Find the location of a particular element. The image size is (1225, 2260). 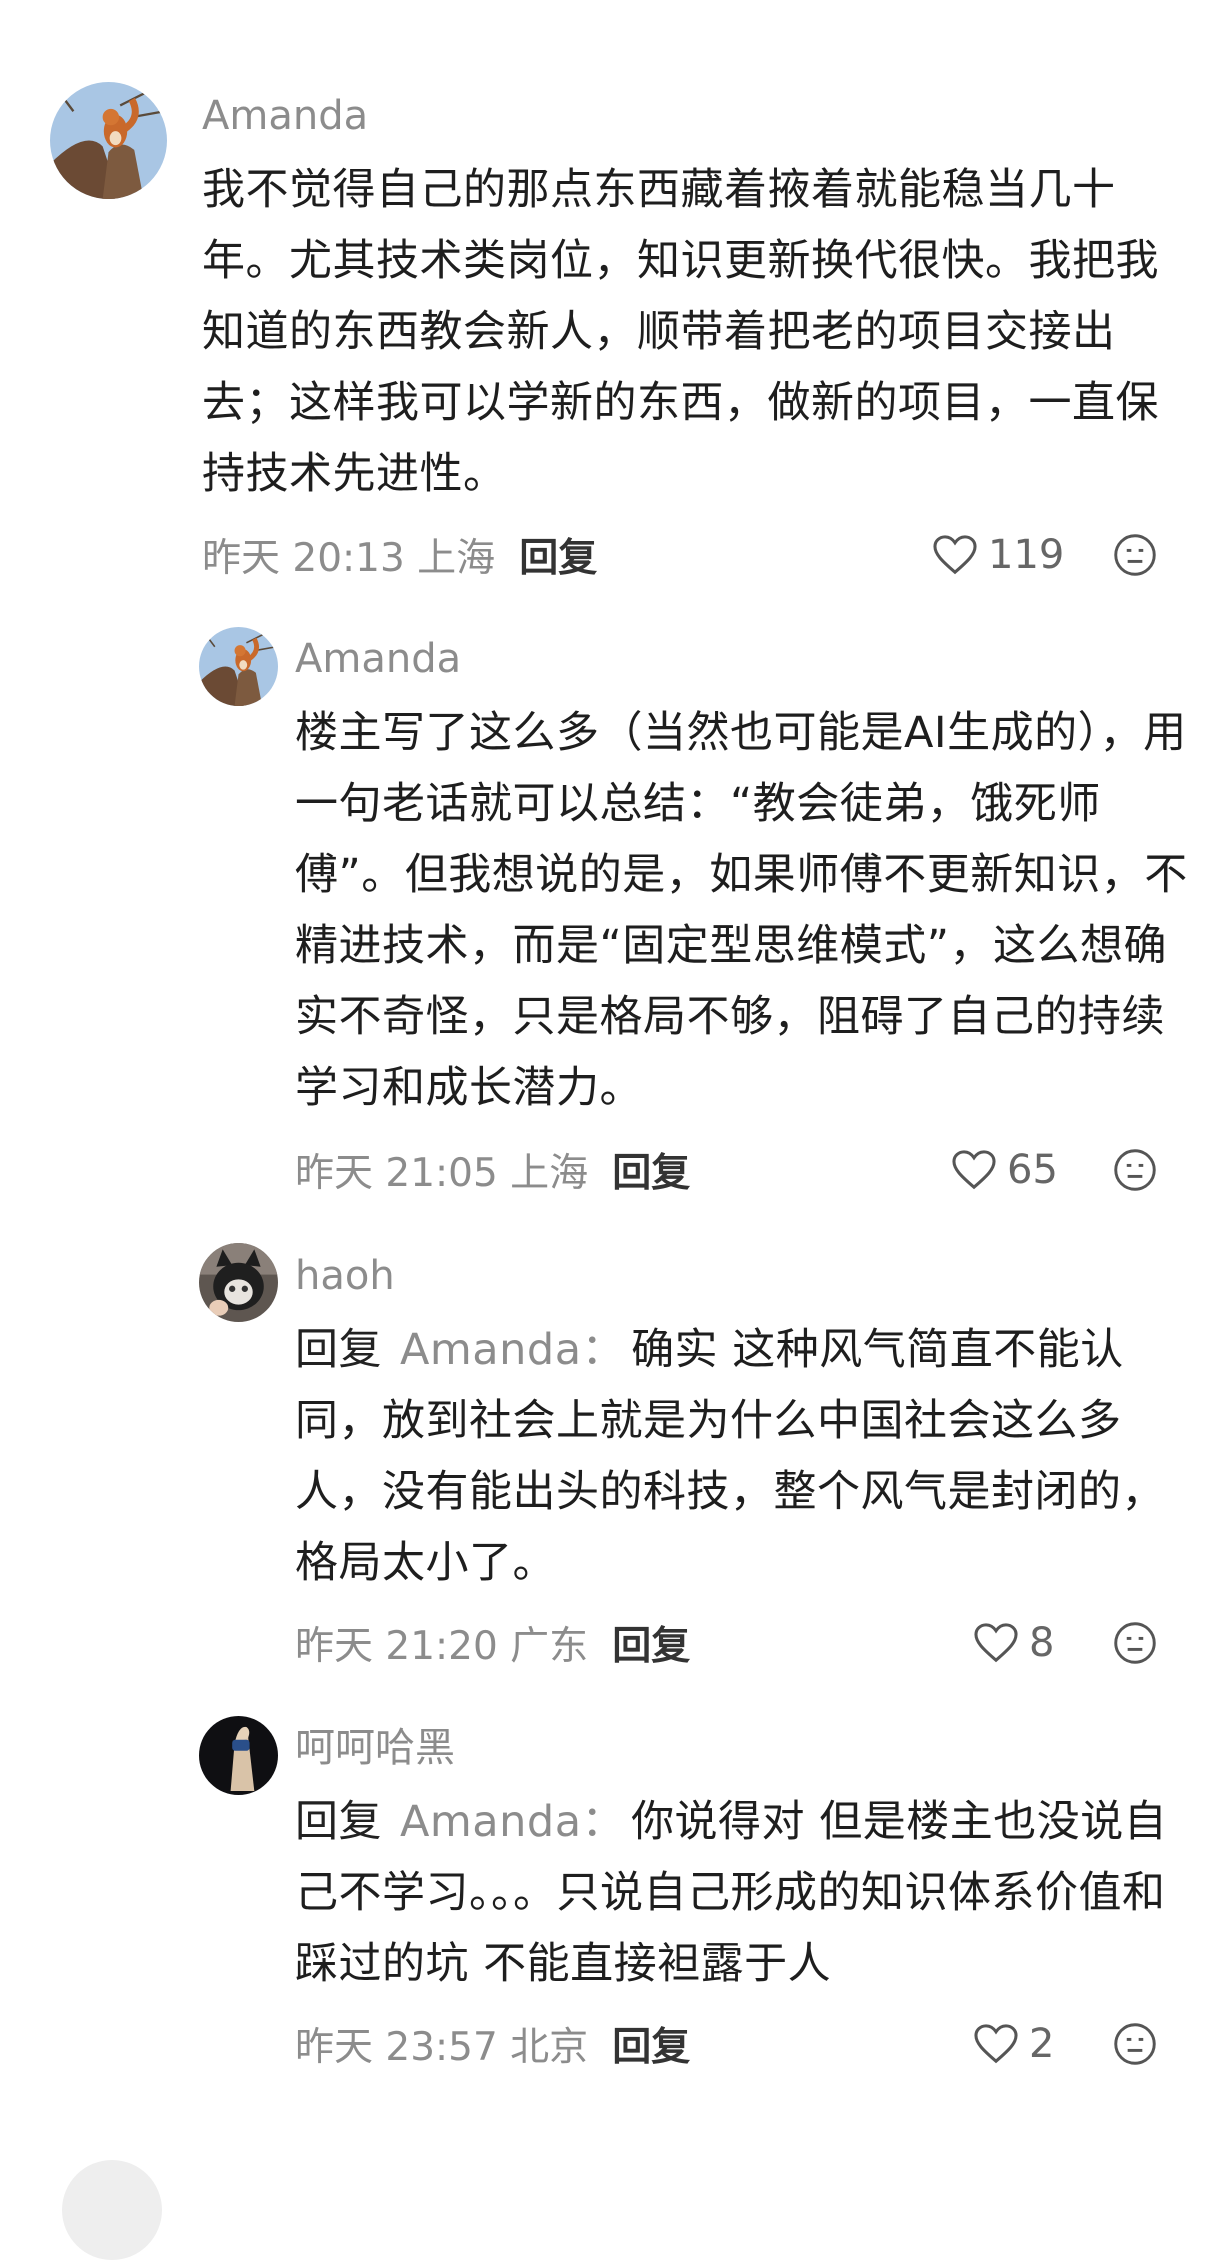

like-count: 2 is located at coordinates (1042, 2044).